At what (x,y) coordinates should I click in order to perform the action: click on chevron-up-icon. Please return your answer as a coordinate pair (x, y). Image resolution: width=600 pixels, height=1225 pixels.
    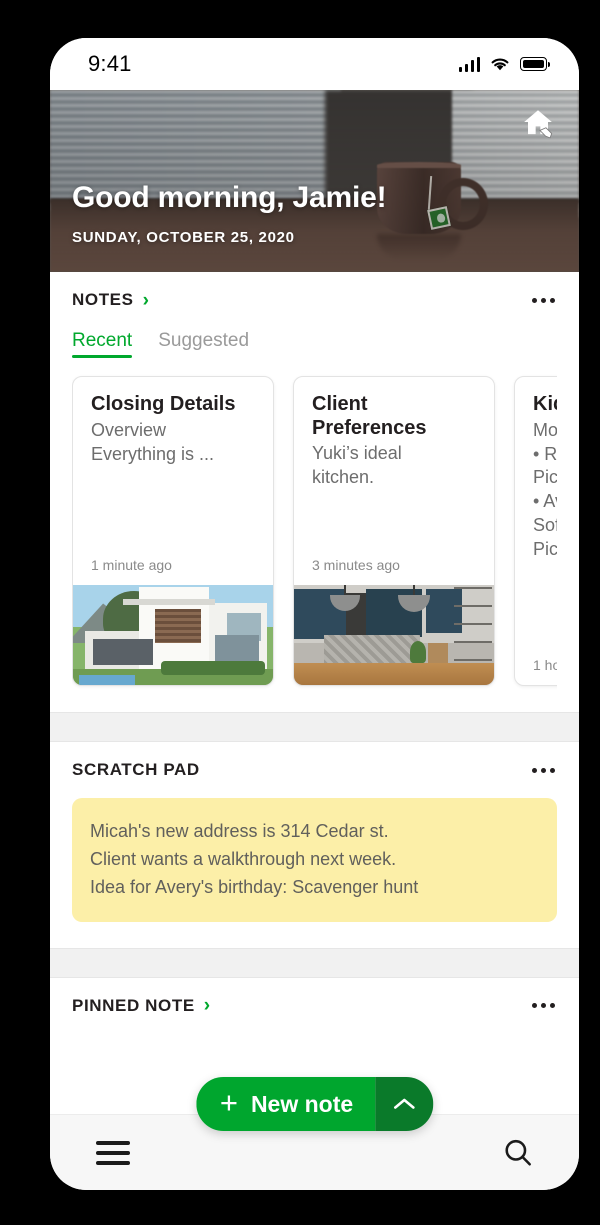
    Looking at the image, I should click on (404, 1103).